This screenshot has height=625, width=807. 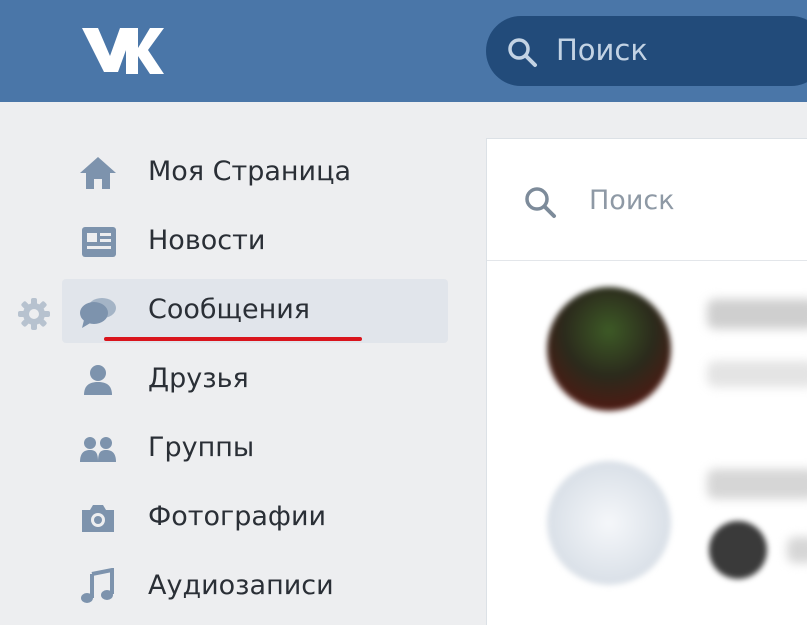 I want to click on sidebar-item-news: Новости, so click(x=255, y=242).